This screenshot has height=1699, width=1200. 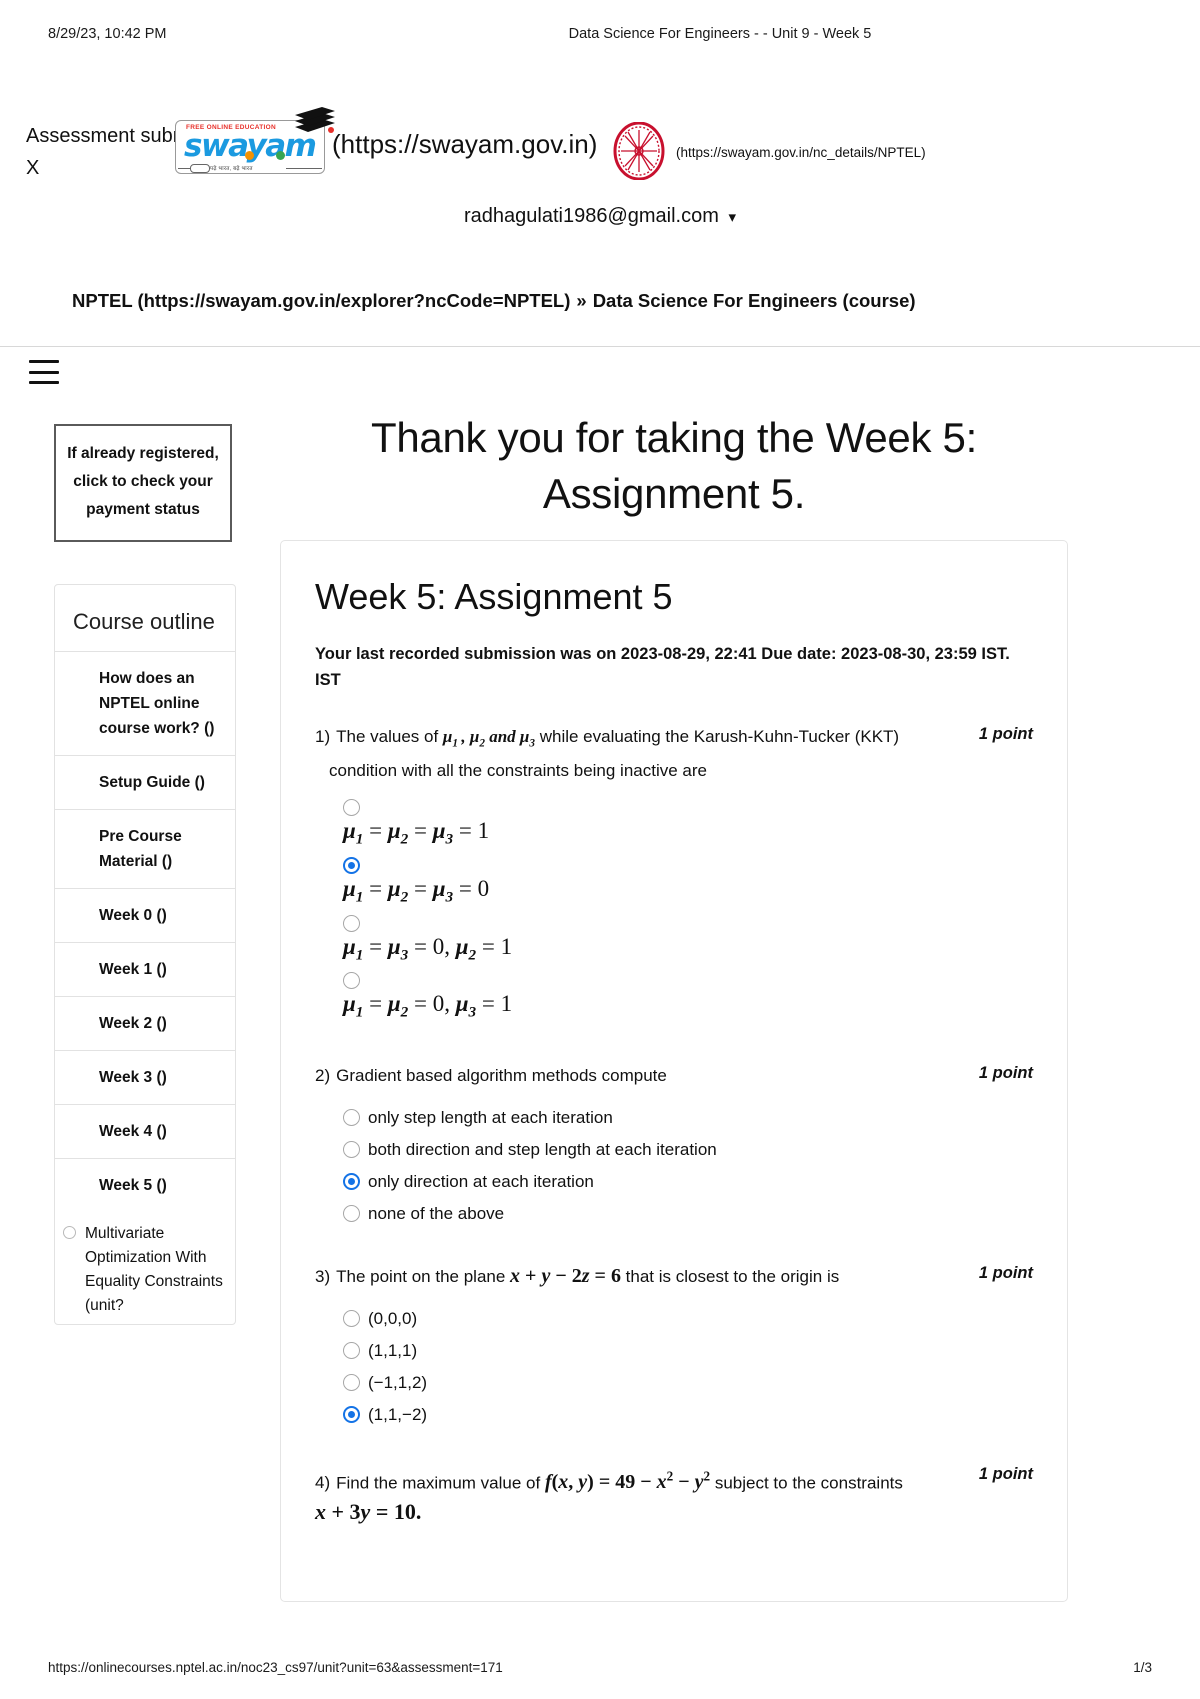 What do you see at coordinates (440, 1483) in the screenshot?
I see `question-4-text-before: Find the maximum value of` at bounding box center [440, 1483].